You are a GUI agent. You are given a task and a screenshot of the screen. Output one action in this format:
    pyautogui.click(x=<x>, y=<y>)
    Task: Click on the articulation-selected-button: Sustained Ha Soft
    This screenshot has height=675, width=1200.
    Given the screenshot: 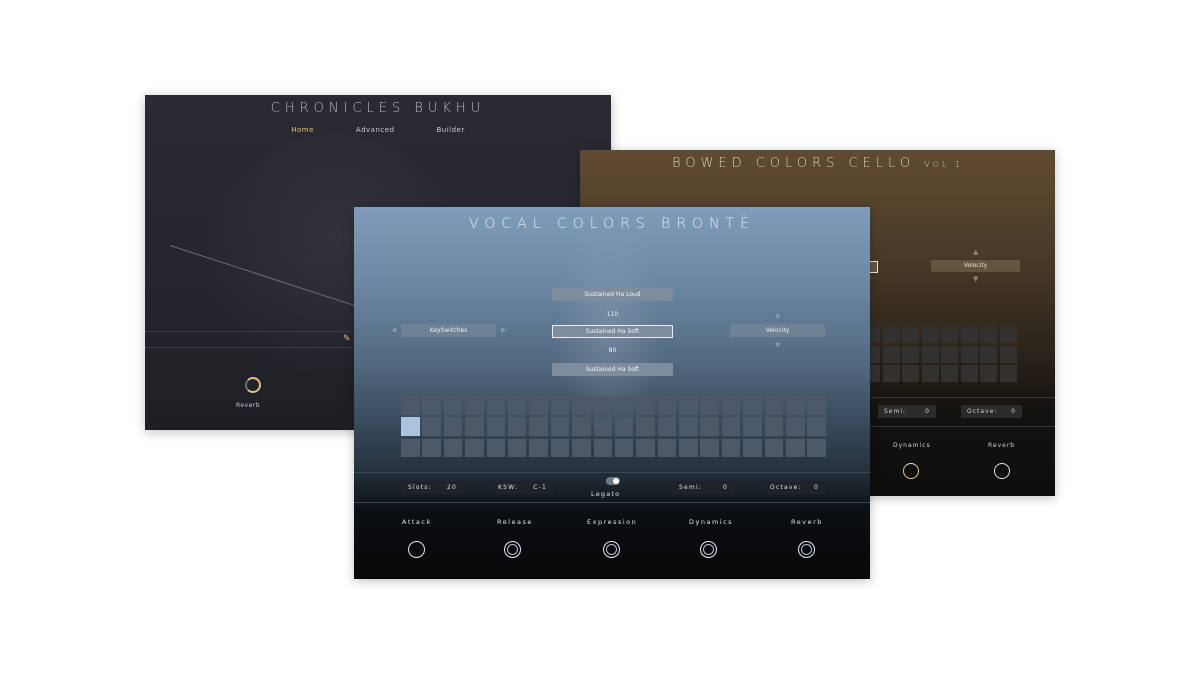 What is the action you would take?
    pyautogui.click(x=612, y=331)
    